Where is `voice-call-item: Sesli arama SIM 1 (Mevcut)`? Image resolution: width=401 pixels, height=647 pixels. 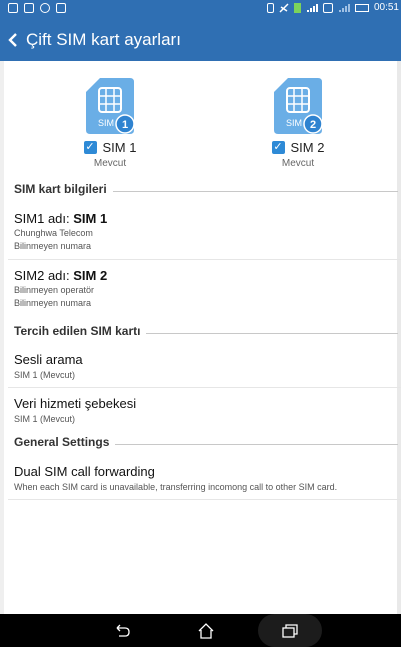
voice-call-item: Sesli arama SIM 1 (Mevcut) is located at coordinates (200, 366).